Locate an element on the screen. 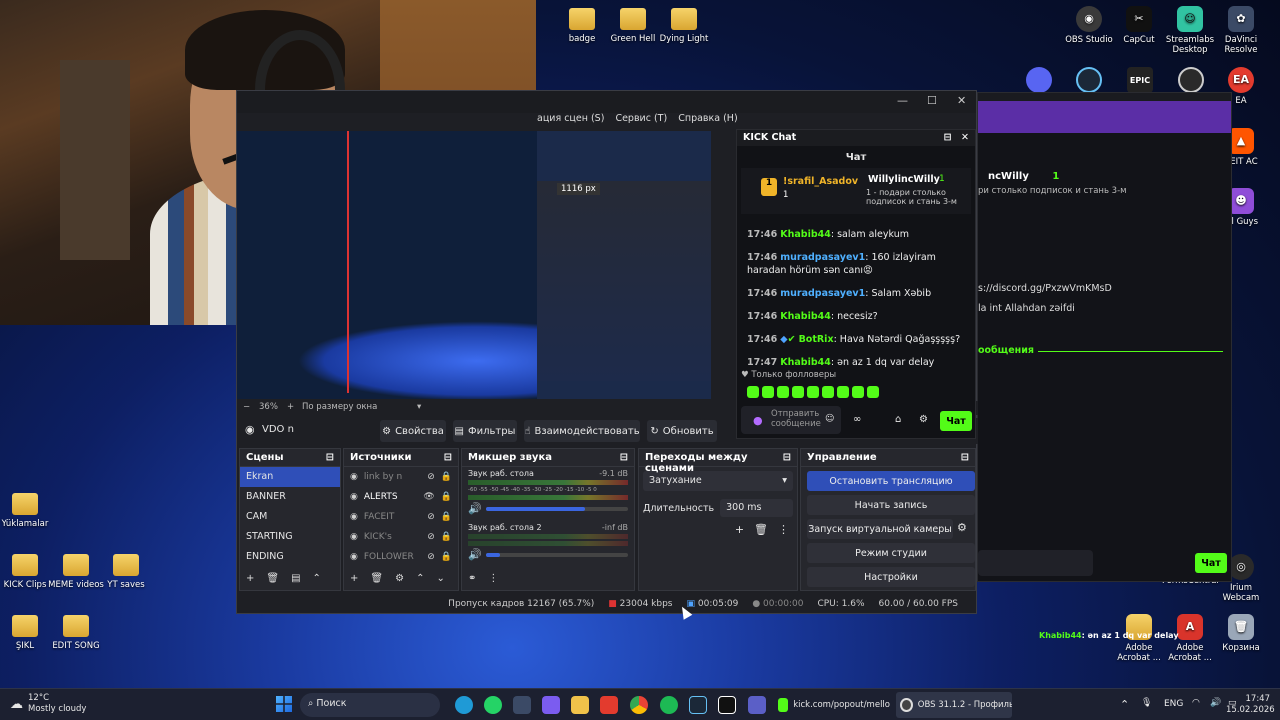 The height and width of the screenshot is (720, 1280). taskbar-obs-tab: OBS 31.1.2 - Профиль: Б is located at coordinates (954, 705).